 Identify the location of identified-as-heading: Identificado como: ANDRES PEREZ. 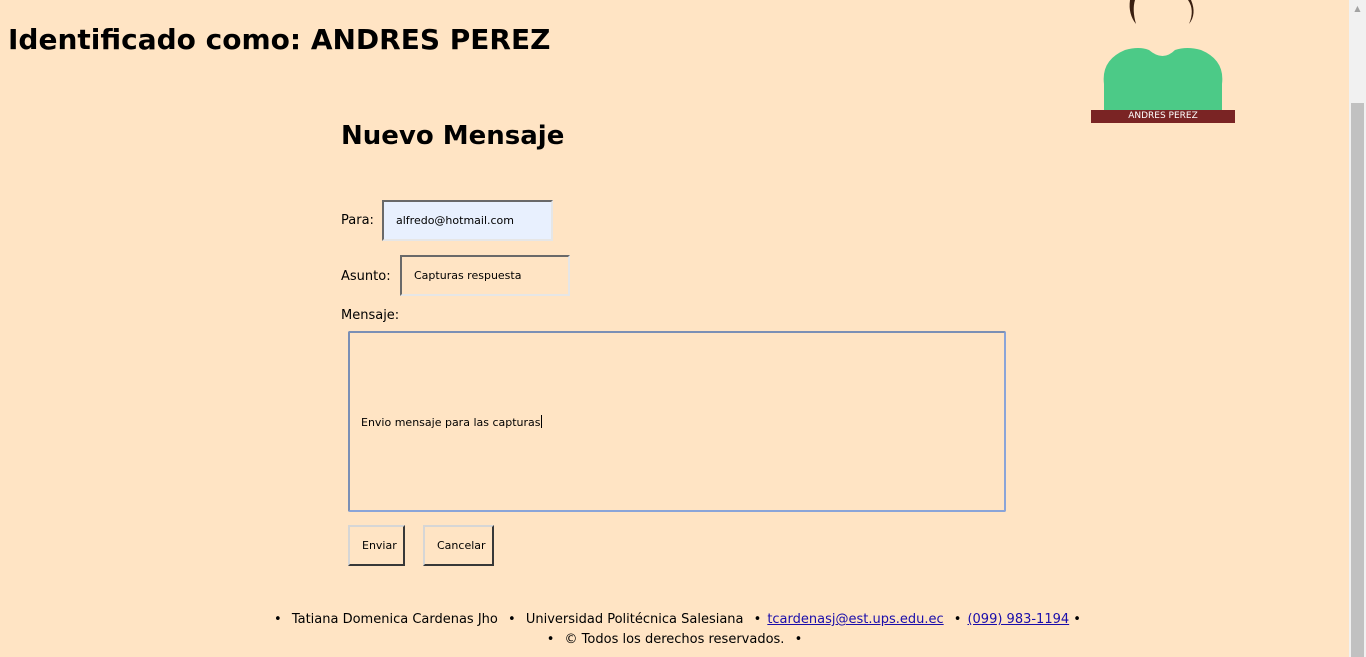
(279, 39).